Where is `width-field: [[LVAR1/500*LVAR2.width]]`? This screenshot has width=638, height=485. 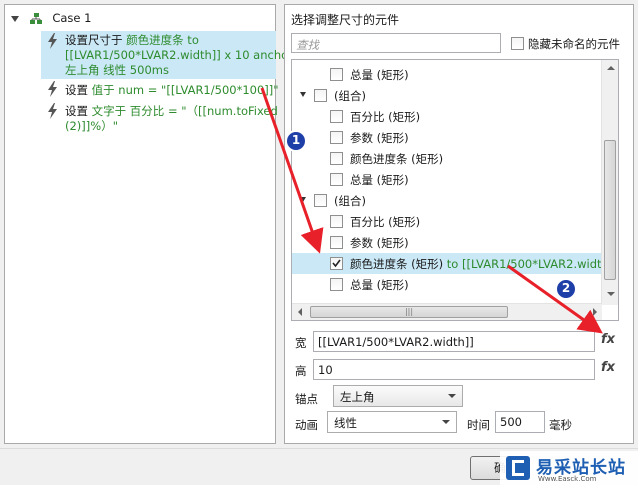
width-field: [[LVAR1/500*LVAR2.width]] is located at coordinates (454, 341).